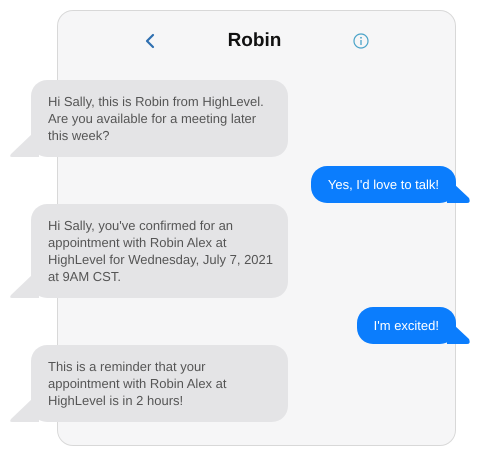  I want to click on message-text: Yes, I'd love to talk!, so click(383, 184).